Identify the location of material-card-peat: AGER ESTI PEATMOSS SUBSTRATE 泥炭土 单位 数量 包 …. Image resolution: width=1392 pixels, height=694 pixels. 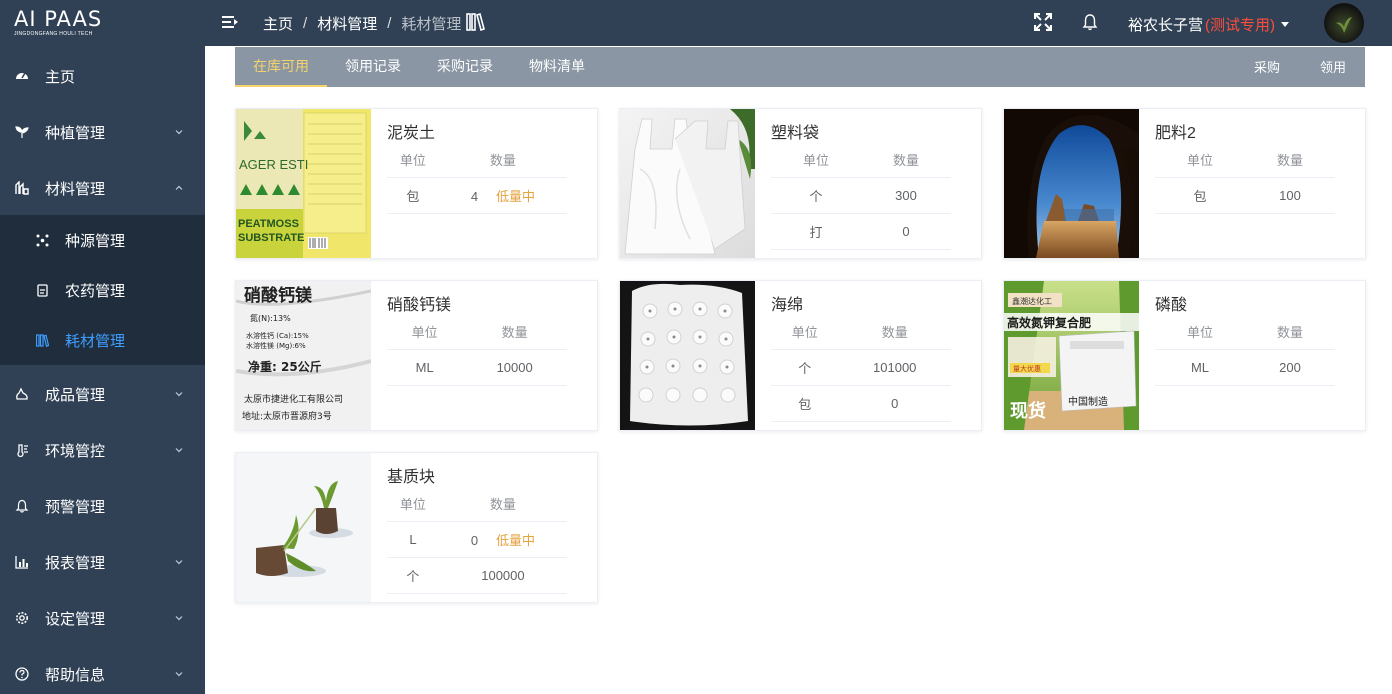
(416, 183).